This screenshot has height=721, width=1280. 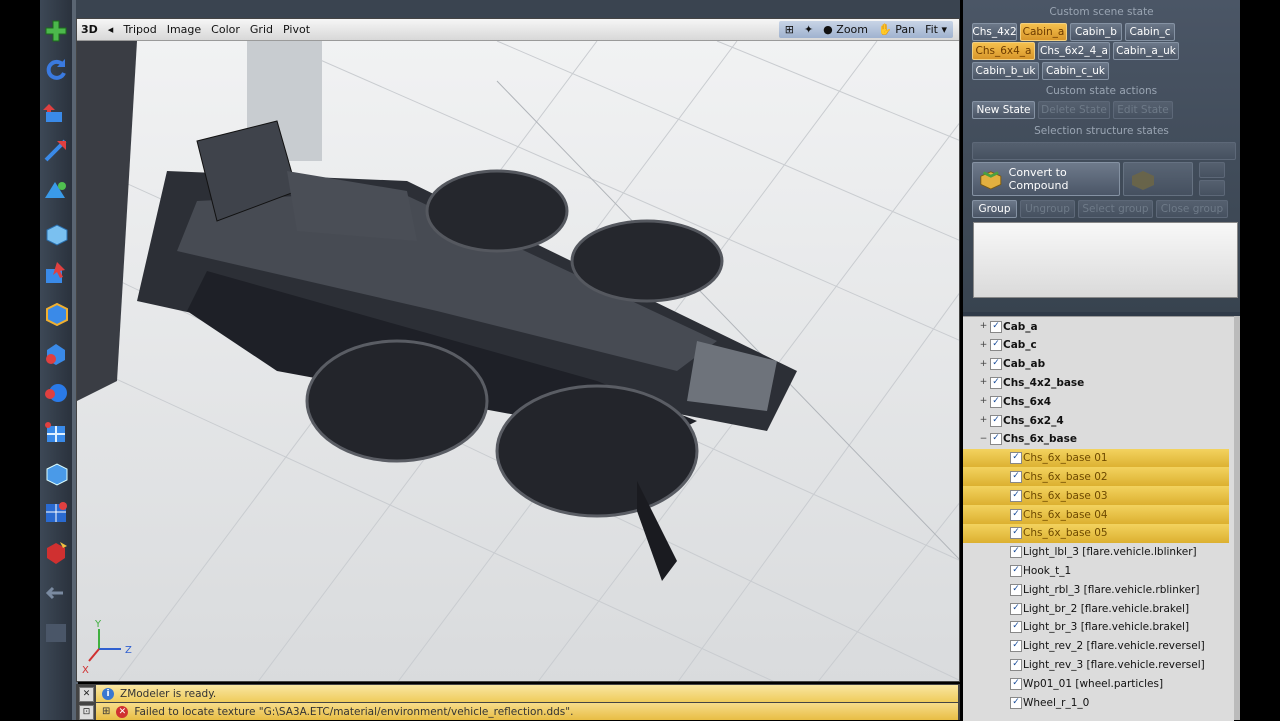 I want to click on back-arrow-icon: ◂, so click(x=111, y=29).